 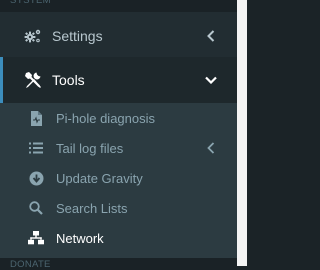 What do you see at coordinates (118, 238) in the screenshot?
I see `submenu-item-network: Network` at bounding box center [118, 238].